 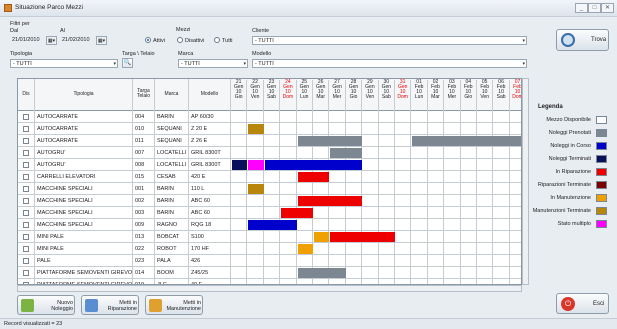 I want to click on marca-select: - TUTTI ▾, so click(x=213, y=63).